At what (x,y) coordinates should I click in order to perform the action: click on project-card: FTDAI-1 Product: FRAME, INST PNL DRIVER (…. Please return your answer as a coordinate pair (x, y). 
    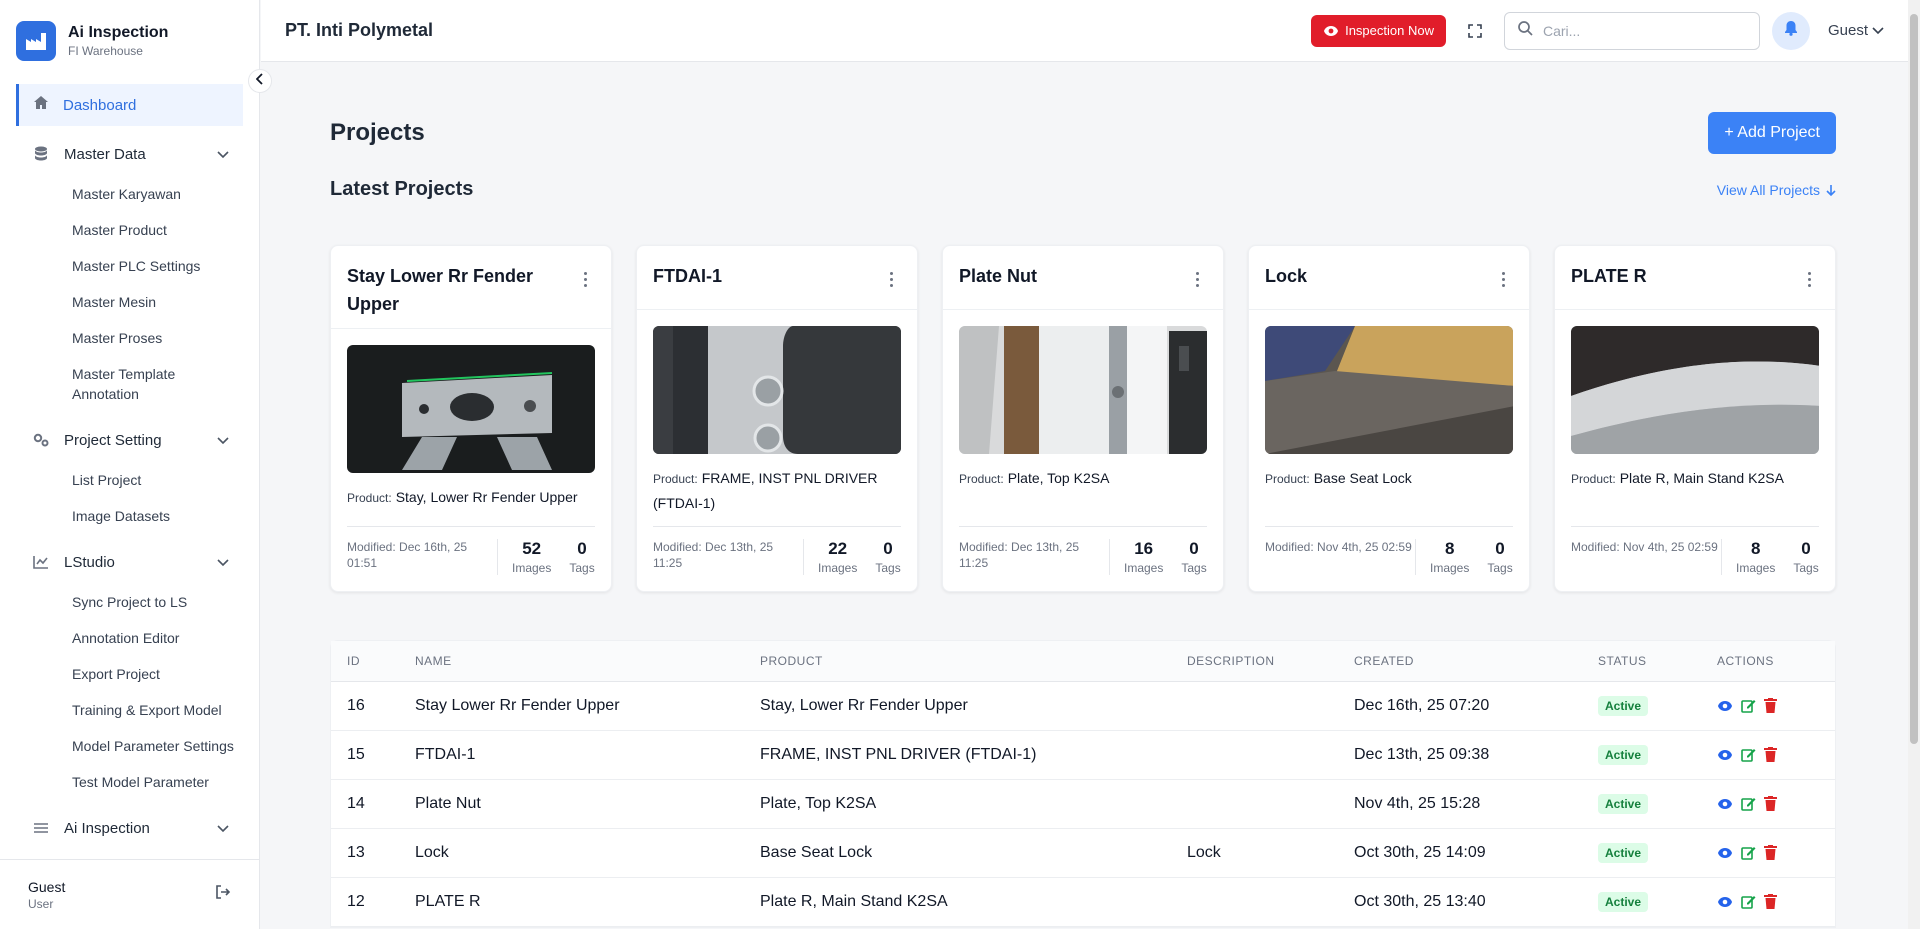
    Looking at the image, I should click on (777, 418).